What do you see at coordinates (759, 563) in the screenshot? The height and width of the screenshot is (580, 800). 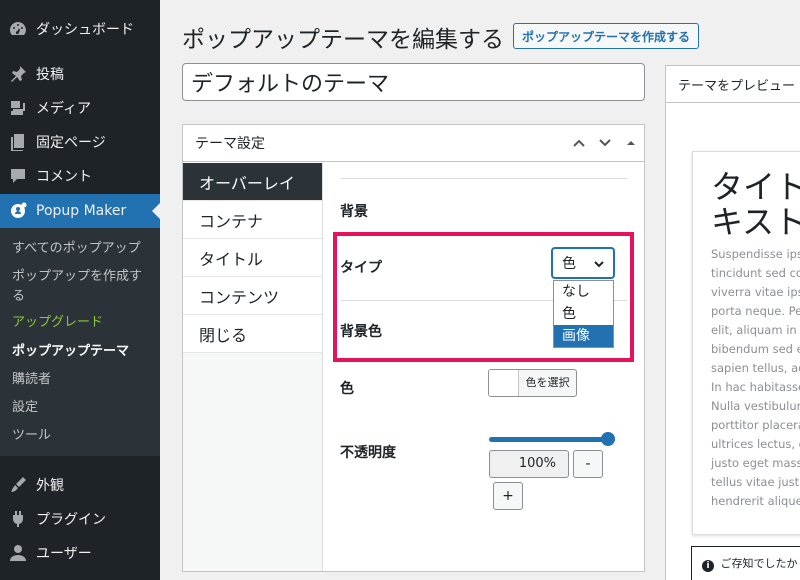 I see `notice-text: ご存知でしたか` at bounding box center [759, 563].